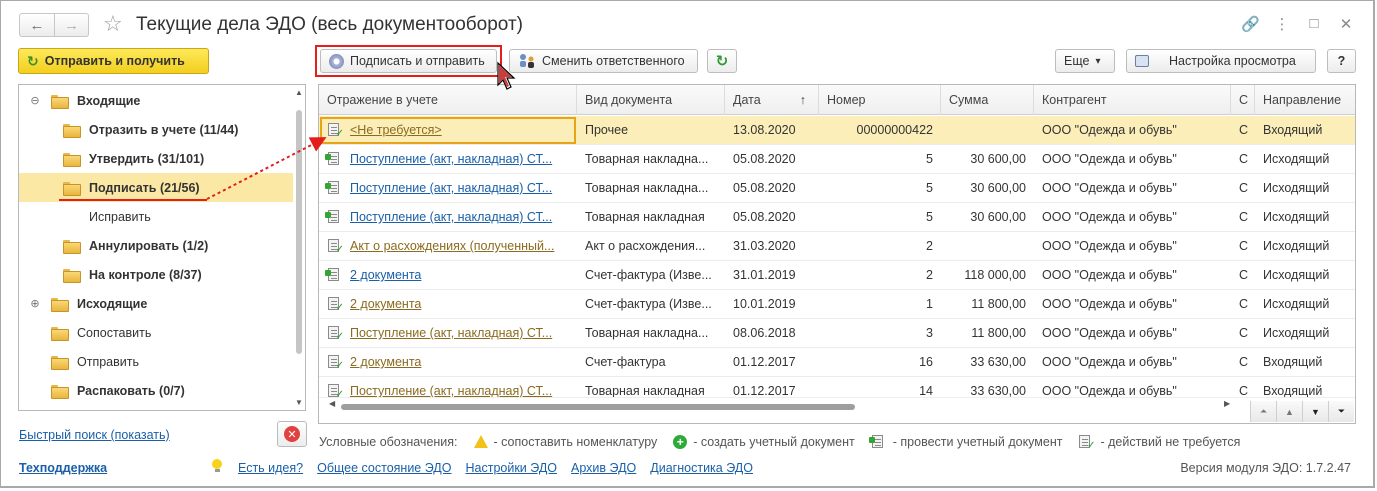 Image resolution: width=1377 pixels, height=491 pixels. I want to click on cell-text: С, so click(1244, 391).